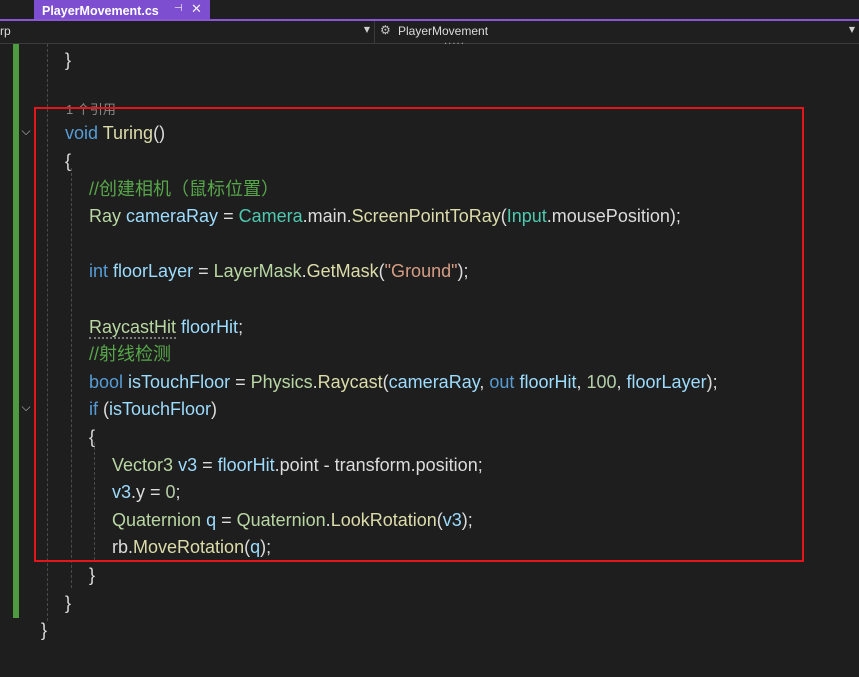 This screenshot has height=677, width=859. I want to click on tab-title: PlayerMovement.cs, so click(100, 10).